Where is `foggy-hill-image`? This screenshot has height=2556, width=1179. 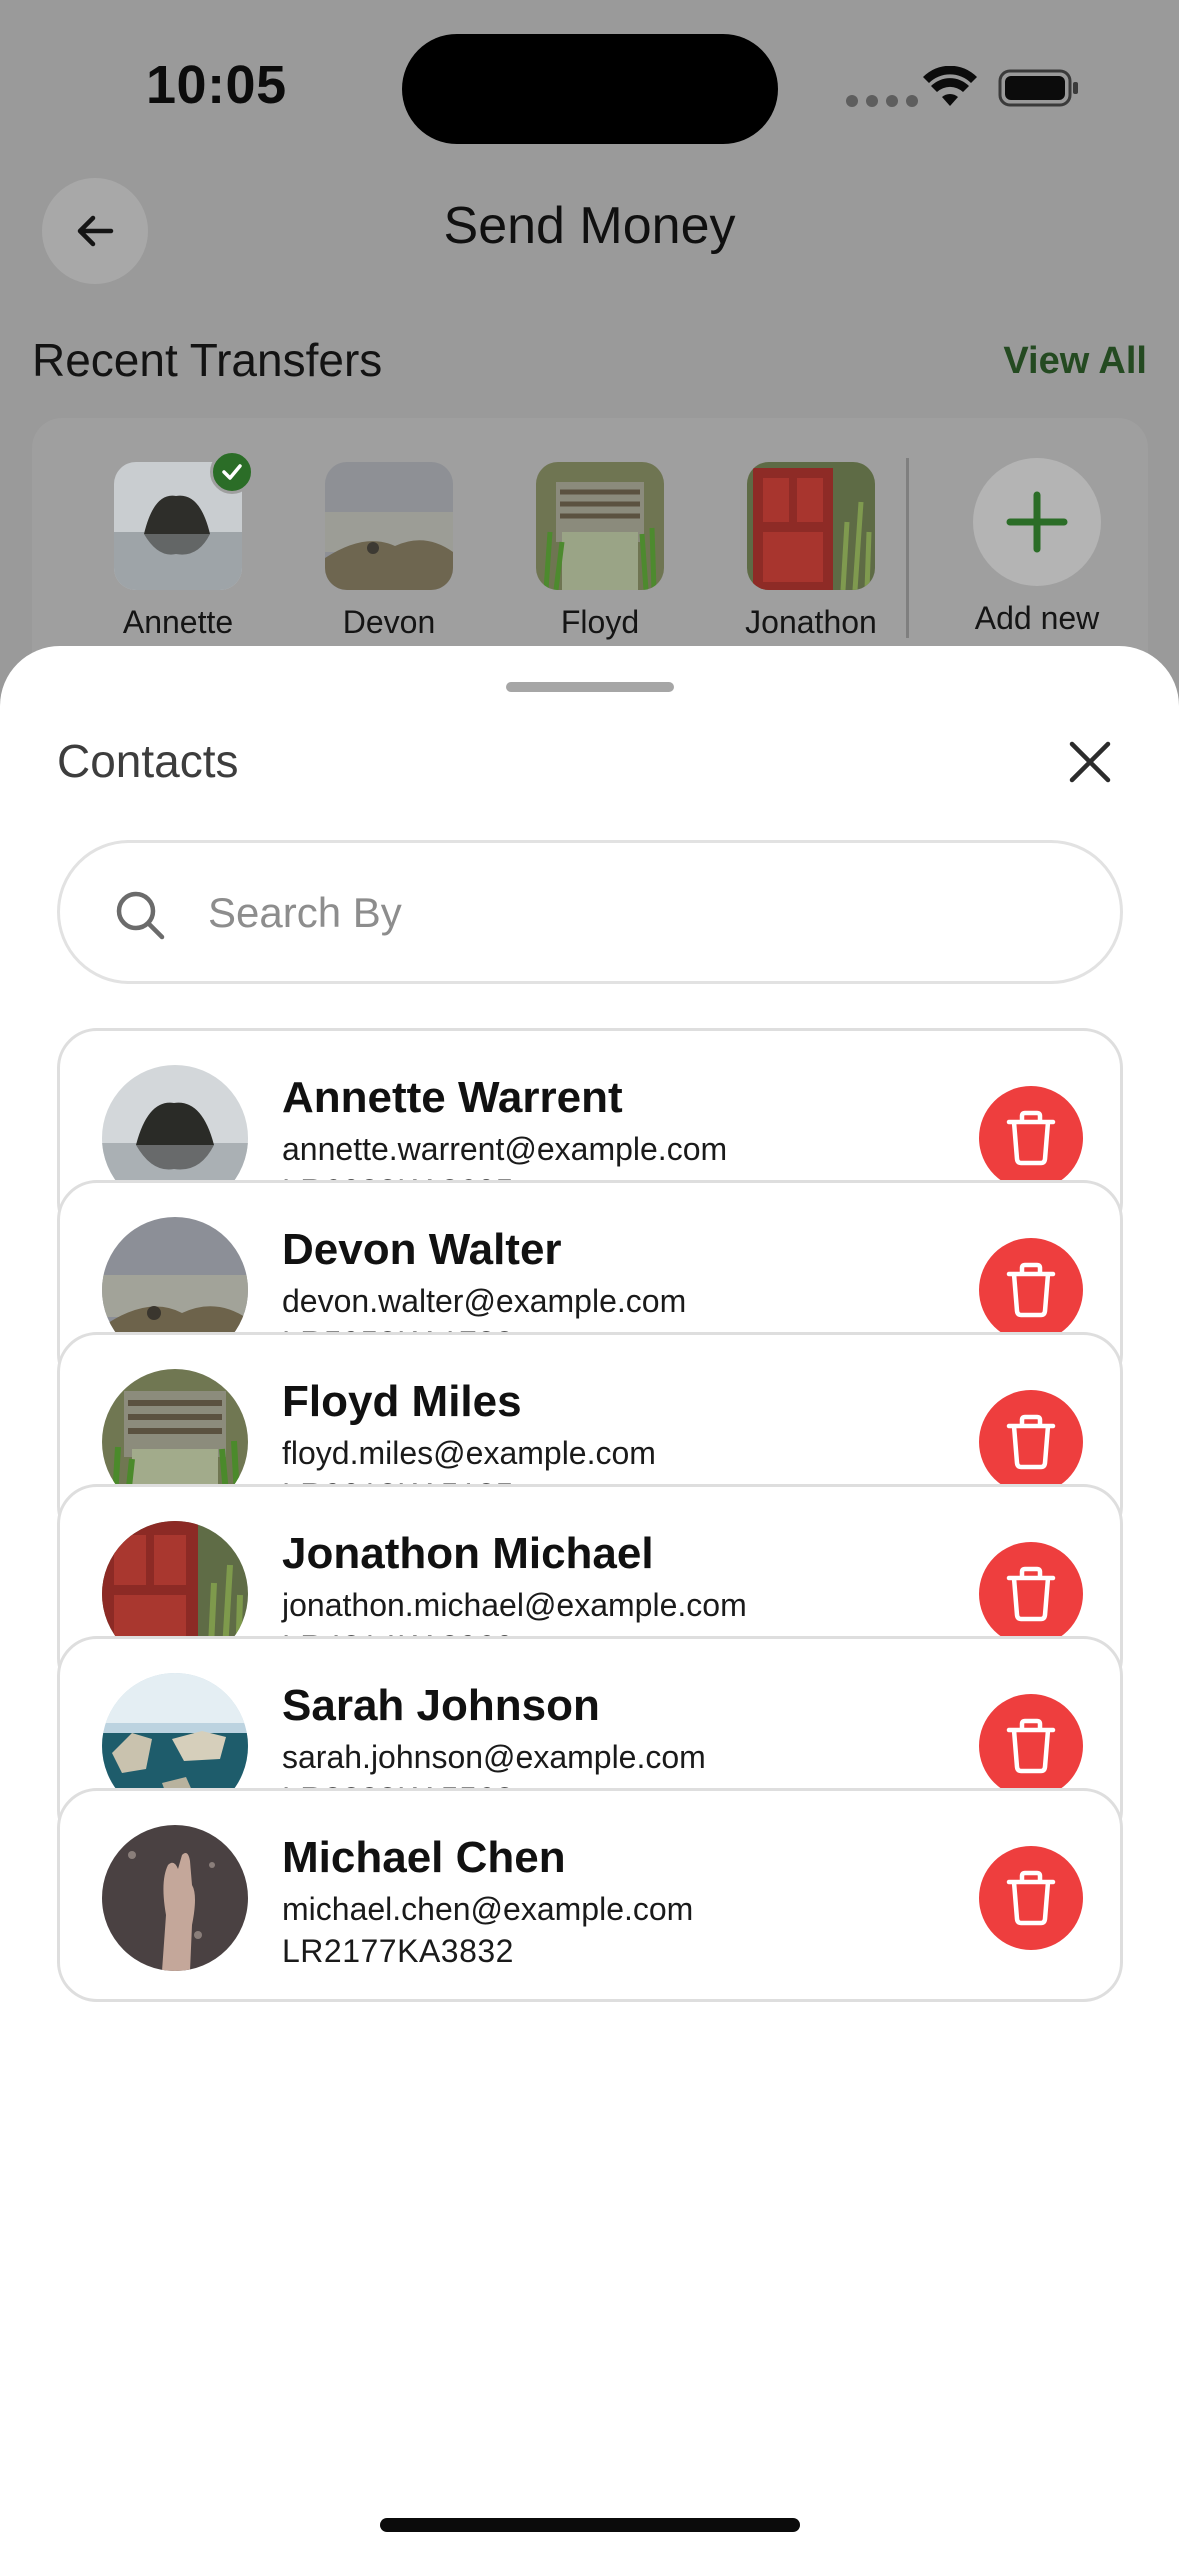 foggy-hill-image is located at coordinates (389, 526).